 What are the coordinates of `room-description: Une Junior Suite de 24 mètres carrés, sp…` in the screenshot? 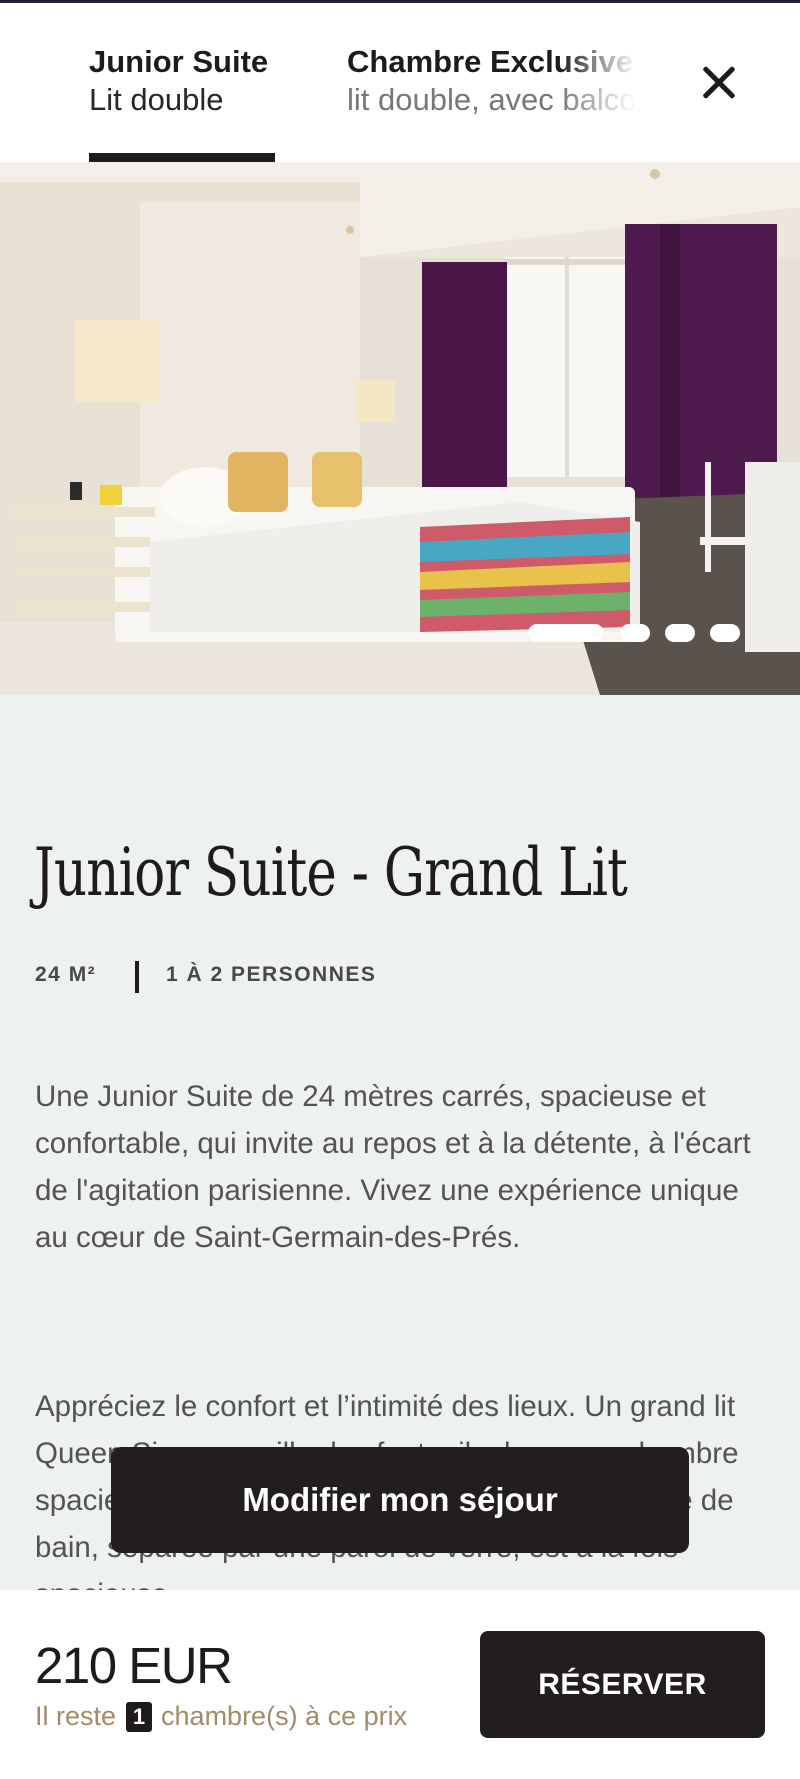 It's located at (393, 1167).